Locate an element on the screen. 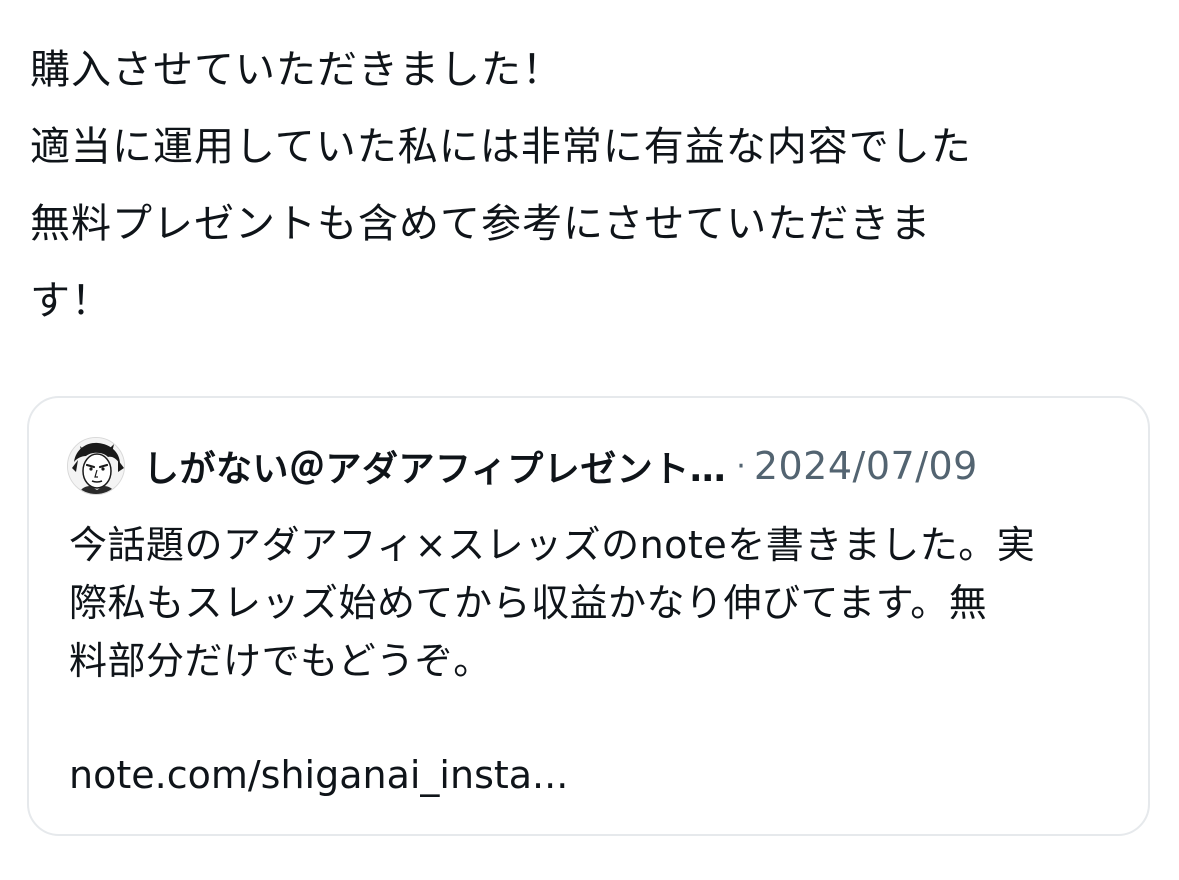  post-text-line: 適当に運用していた私には非常に有益な内容でした is located at coordinates (501, 147).